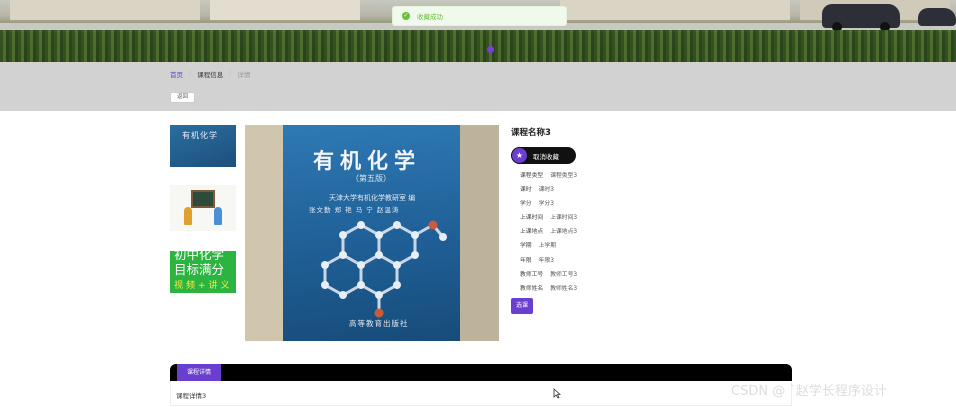 The image size is (956, 407). I want to click on carousel-indicator-dot, so click(490, 49).